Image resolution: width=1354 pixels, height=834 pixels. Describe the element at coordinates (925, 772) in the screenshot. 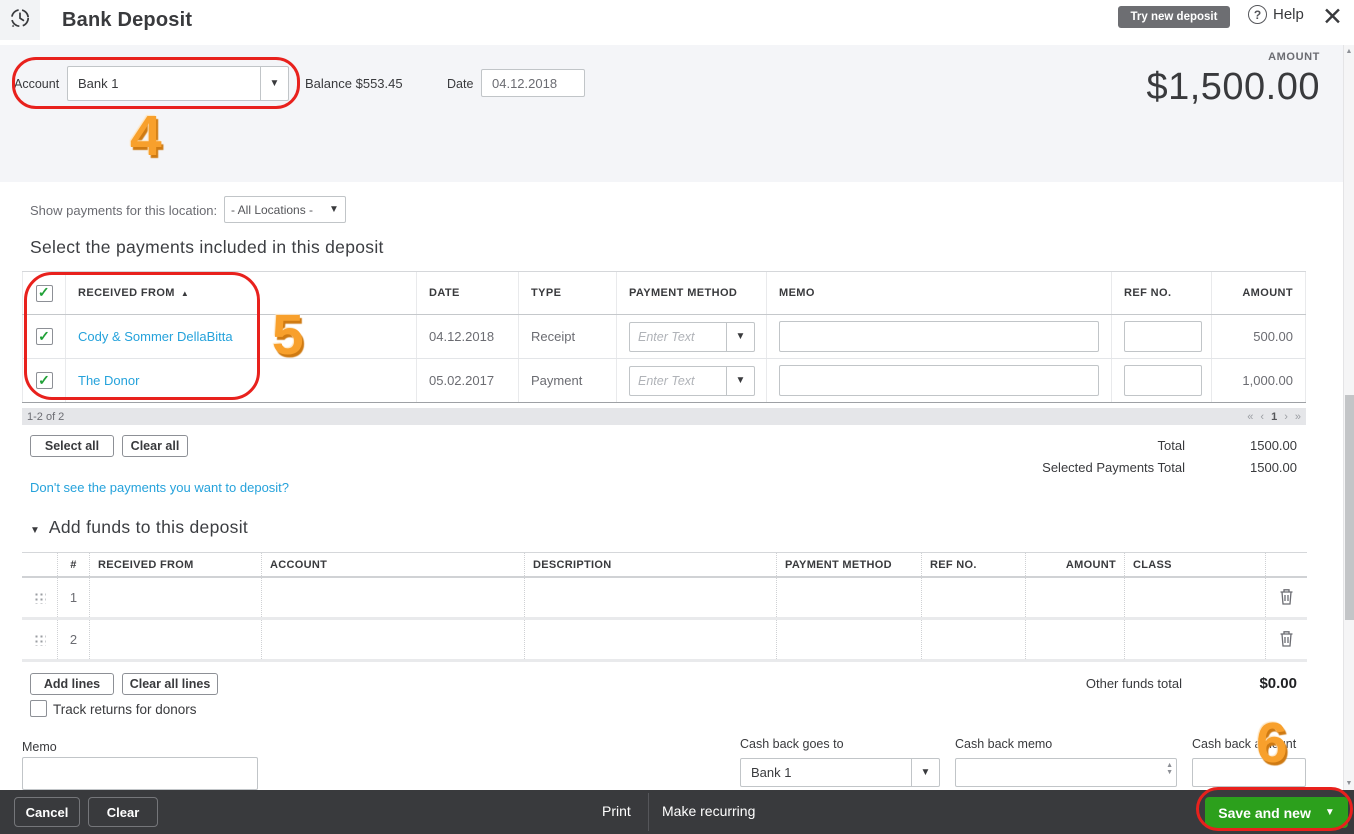

I see `cash-back-goes-to-arrow-icon: ▼` at that location.